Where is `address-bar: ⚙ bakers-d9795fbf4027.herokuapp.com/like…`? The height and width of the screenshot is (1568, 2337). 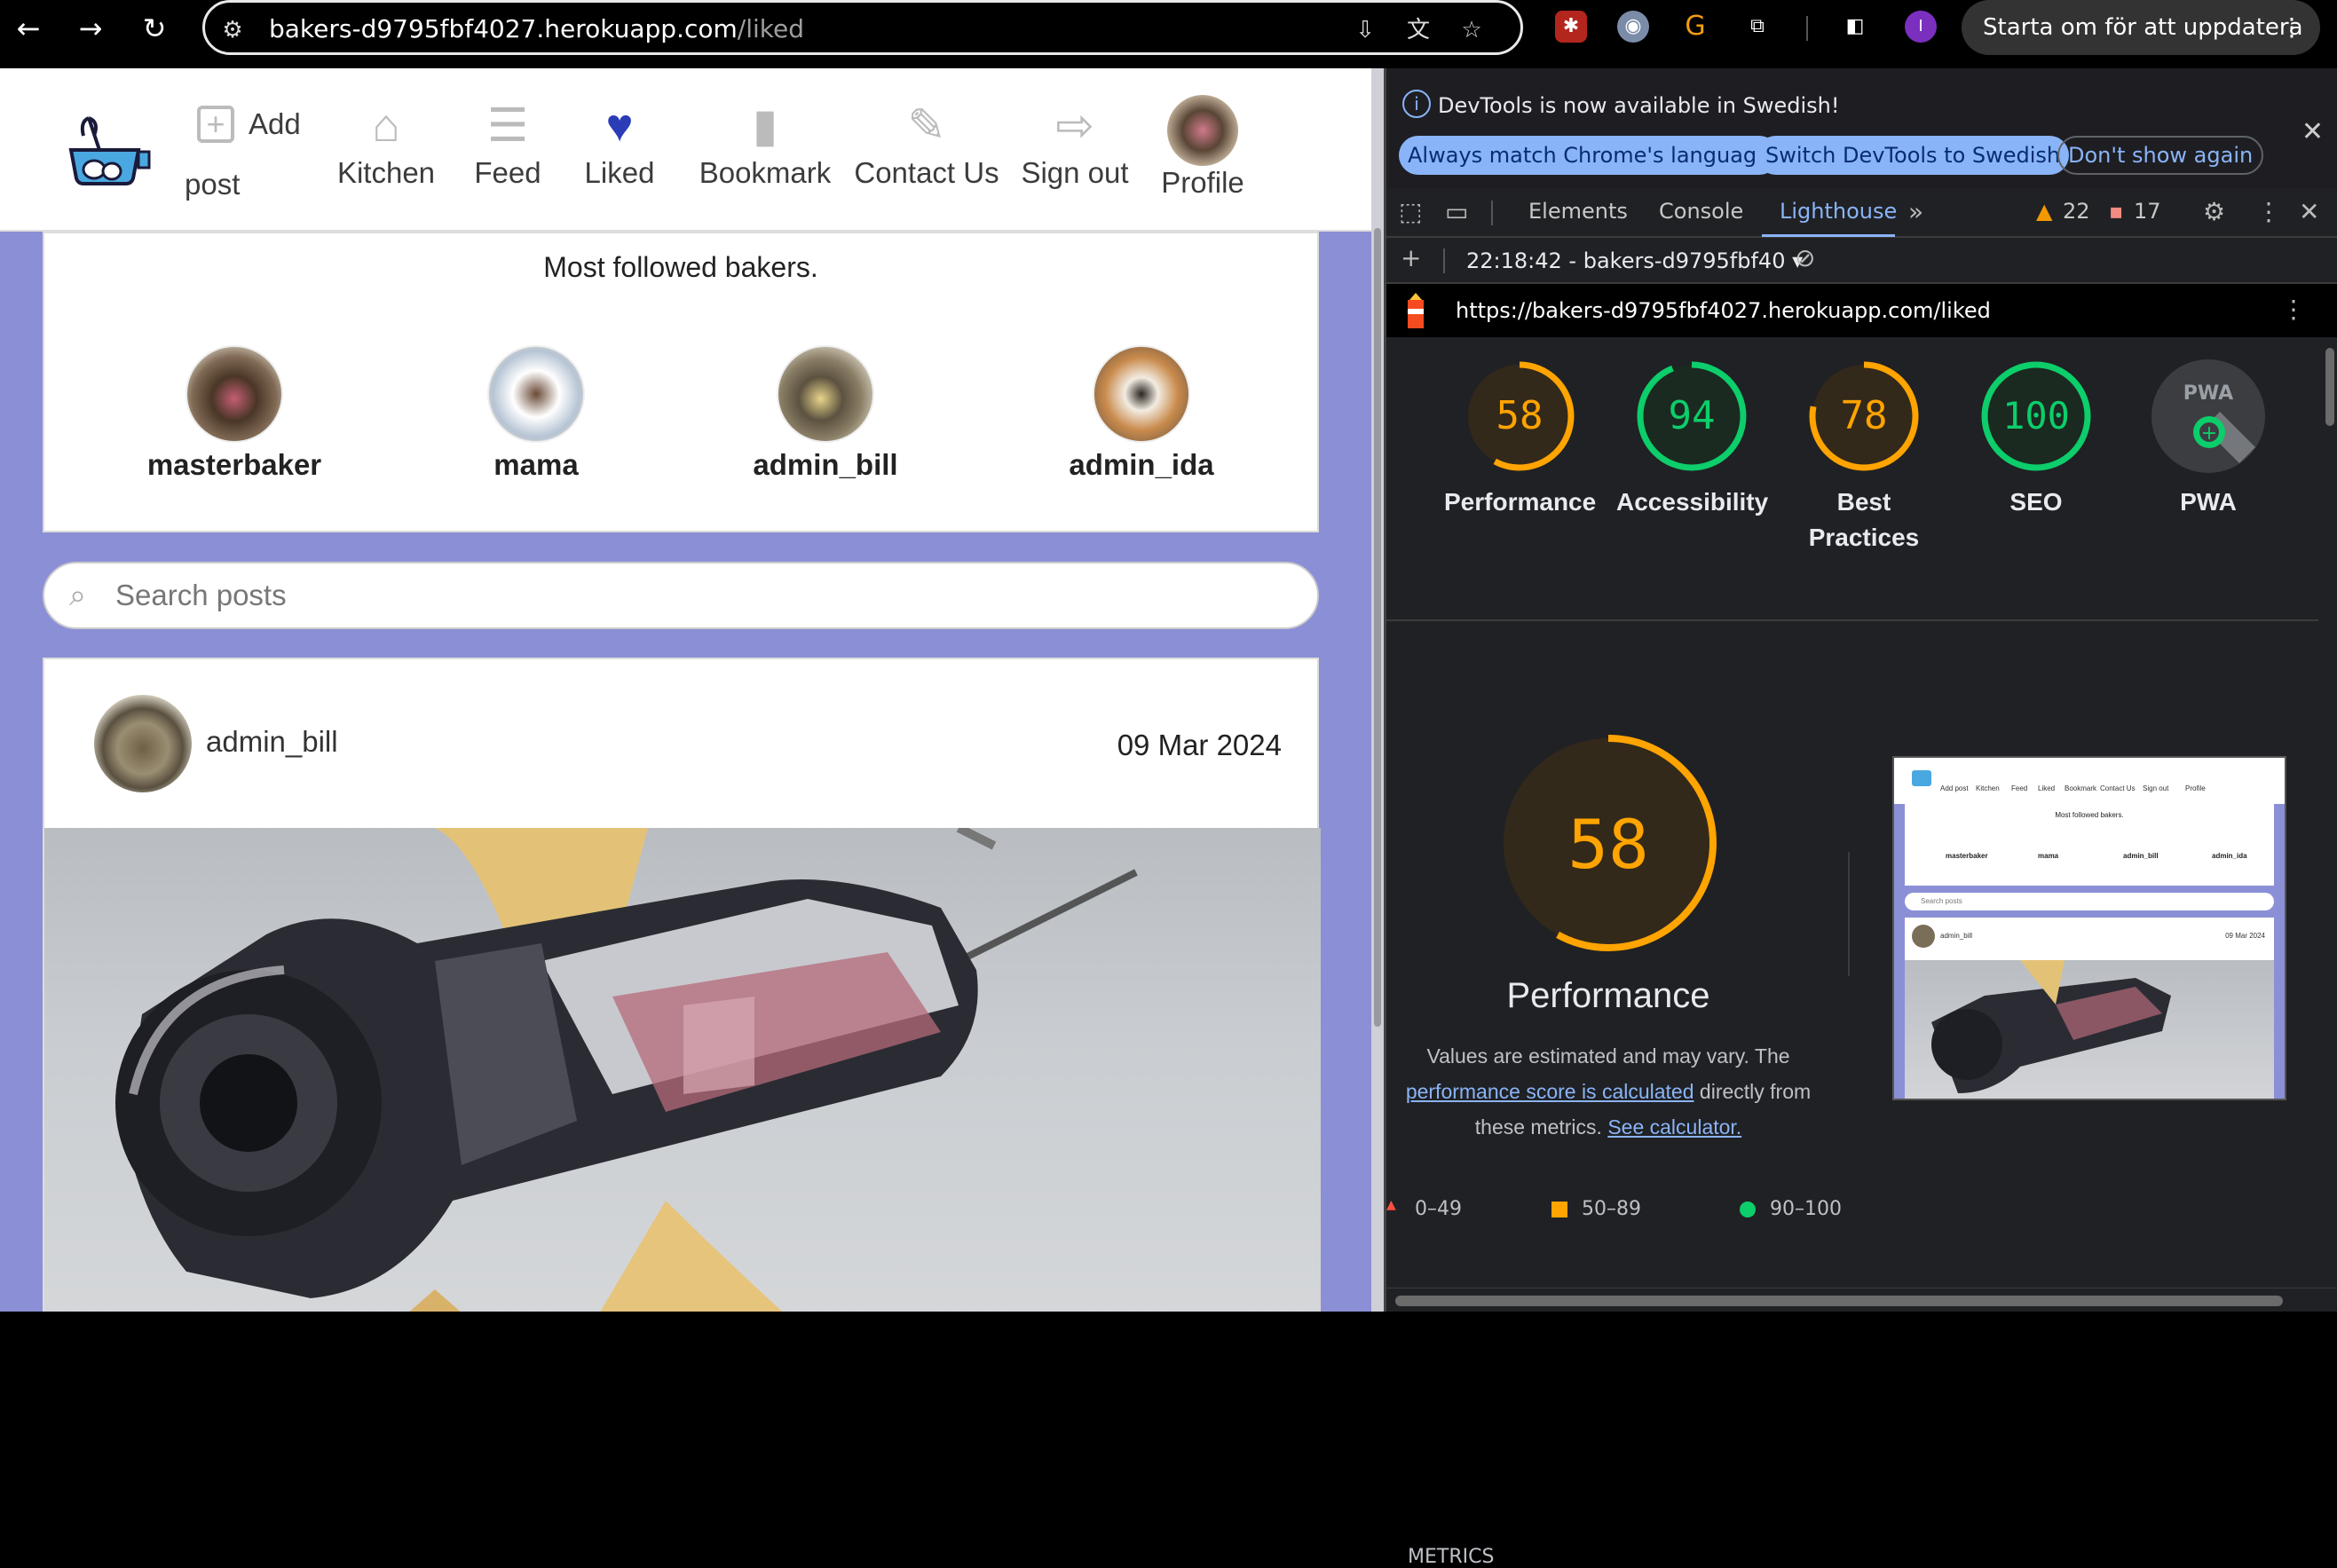
address-bar: ⚙ bakers-d9795fbf4027.herokuapp.com/like… is located at coordinates (863, 27).